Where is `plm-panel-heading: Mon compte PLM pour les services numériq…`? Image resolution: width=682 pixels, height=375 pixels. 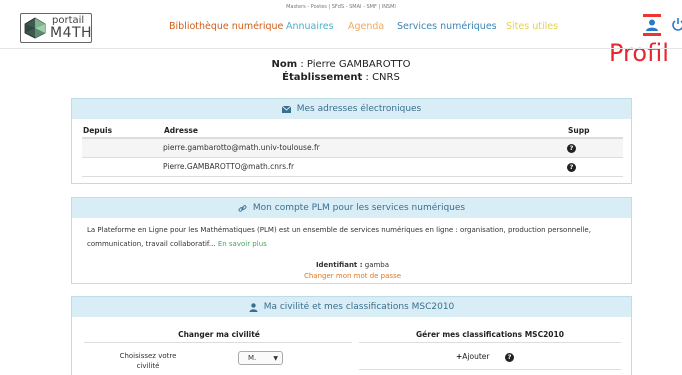 plm-panel-heading: Mon compte PLM pour les services numériq… is located at coordinates (351, 208).